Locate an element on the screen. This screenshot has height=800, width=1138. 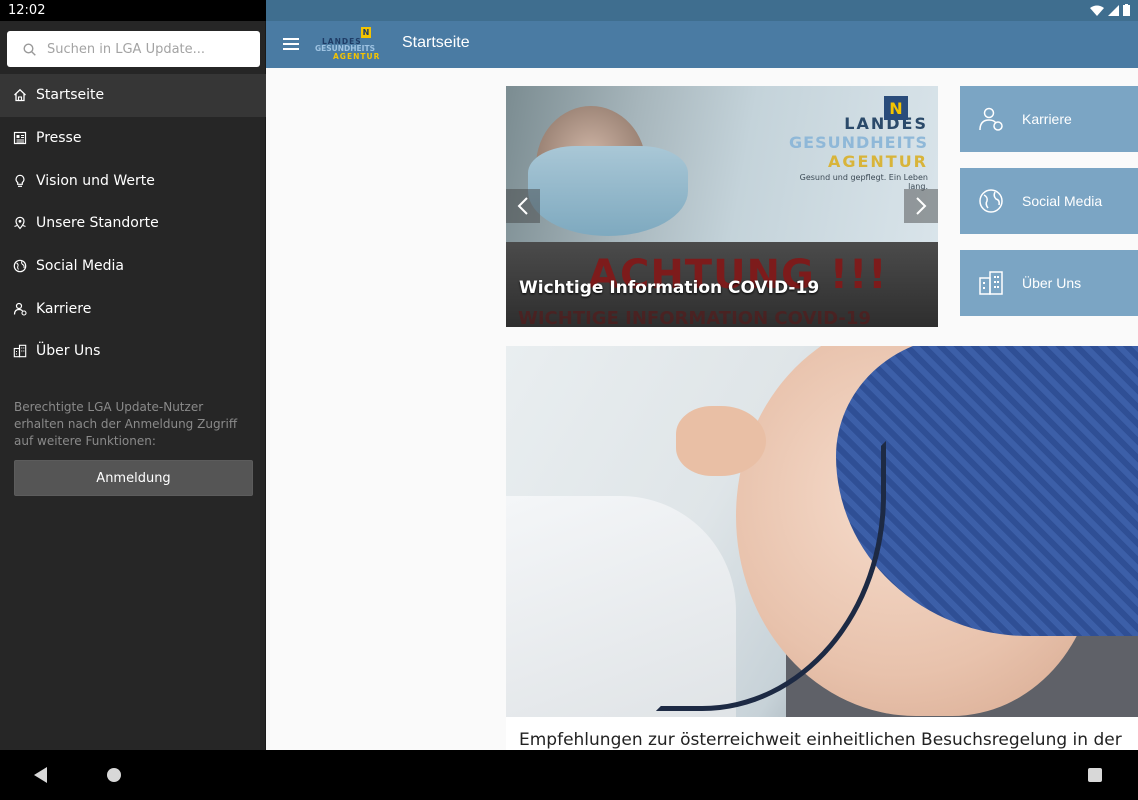
slider-prev-button is located at coordinates (523, 206).